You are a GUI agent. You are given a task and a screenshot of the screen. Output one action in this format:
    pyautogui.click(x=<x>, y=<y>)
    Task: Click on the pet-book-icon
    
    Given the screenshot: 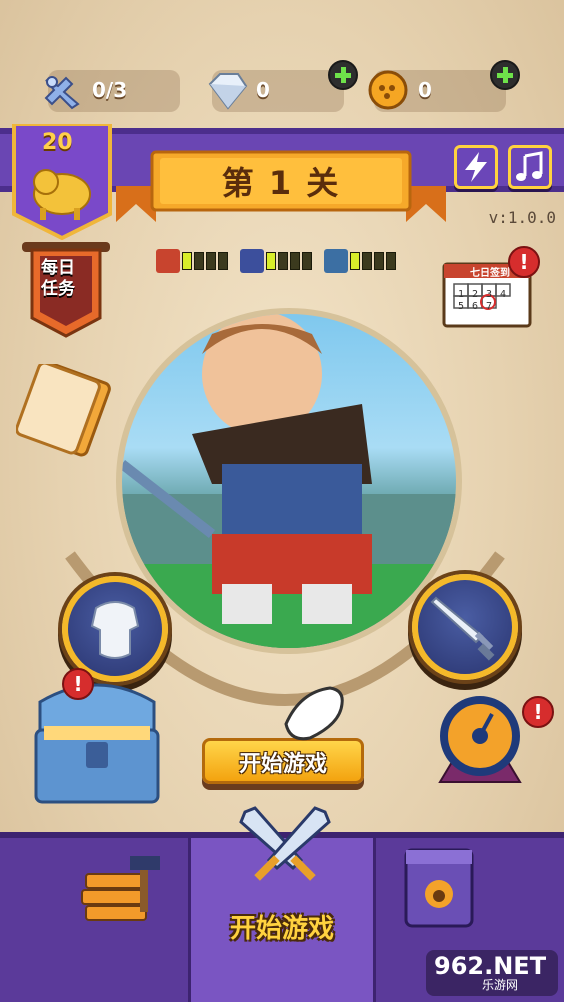 What is the action you would take?
    pyautogui.click(x=439, y=888)
    